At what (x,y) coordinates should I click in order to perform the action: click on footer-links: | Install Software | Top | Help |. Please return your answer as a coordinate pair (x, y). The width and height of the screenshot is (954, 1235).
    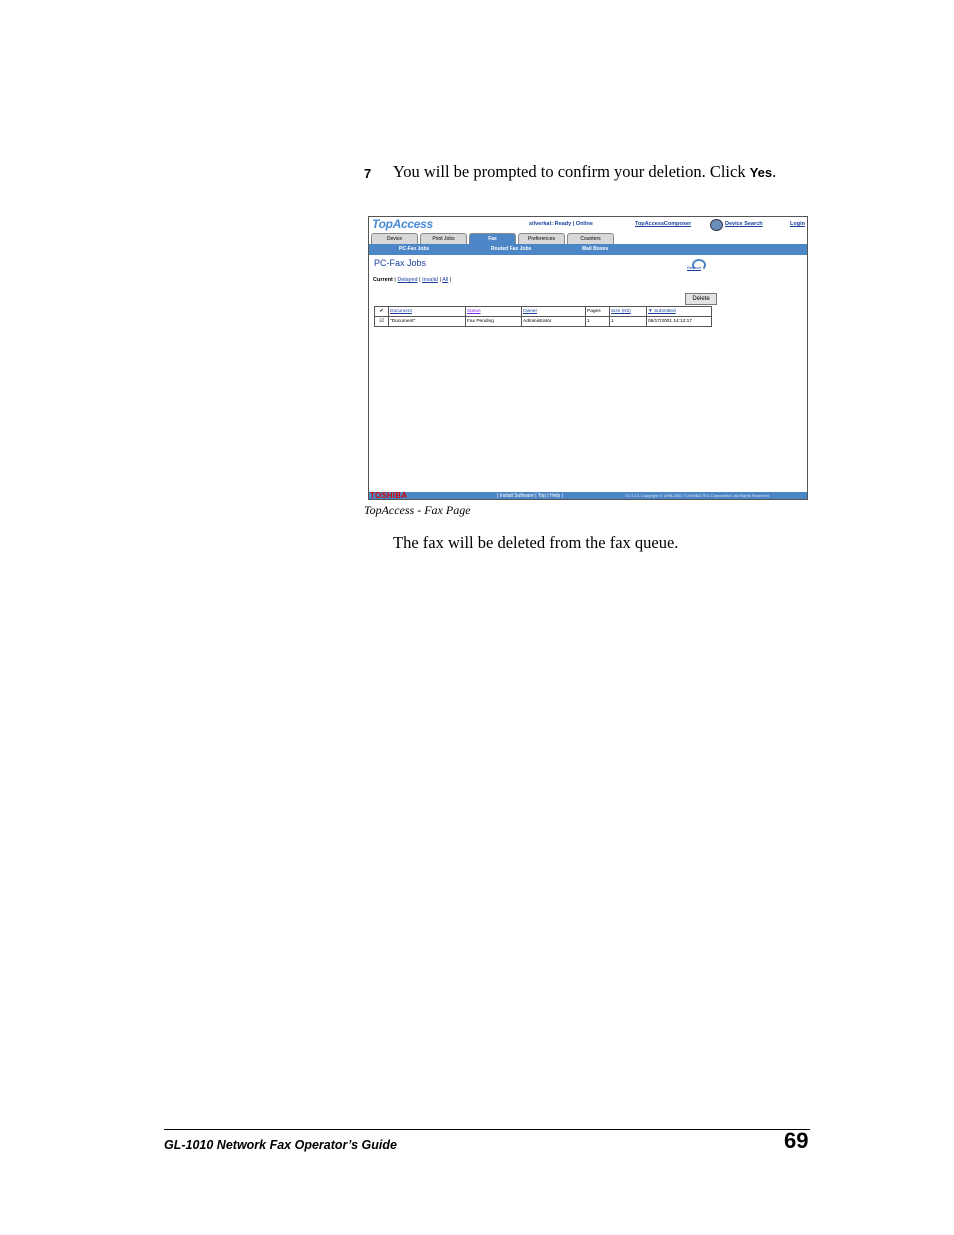
    Looking at the image, I should click on (530, 496).